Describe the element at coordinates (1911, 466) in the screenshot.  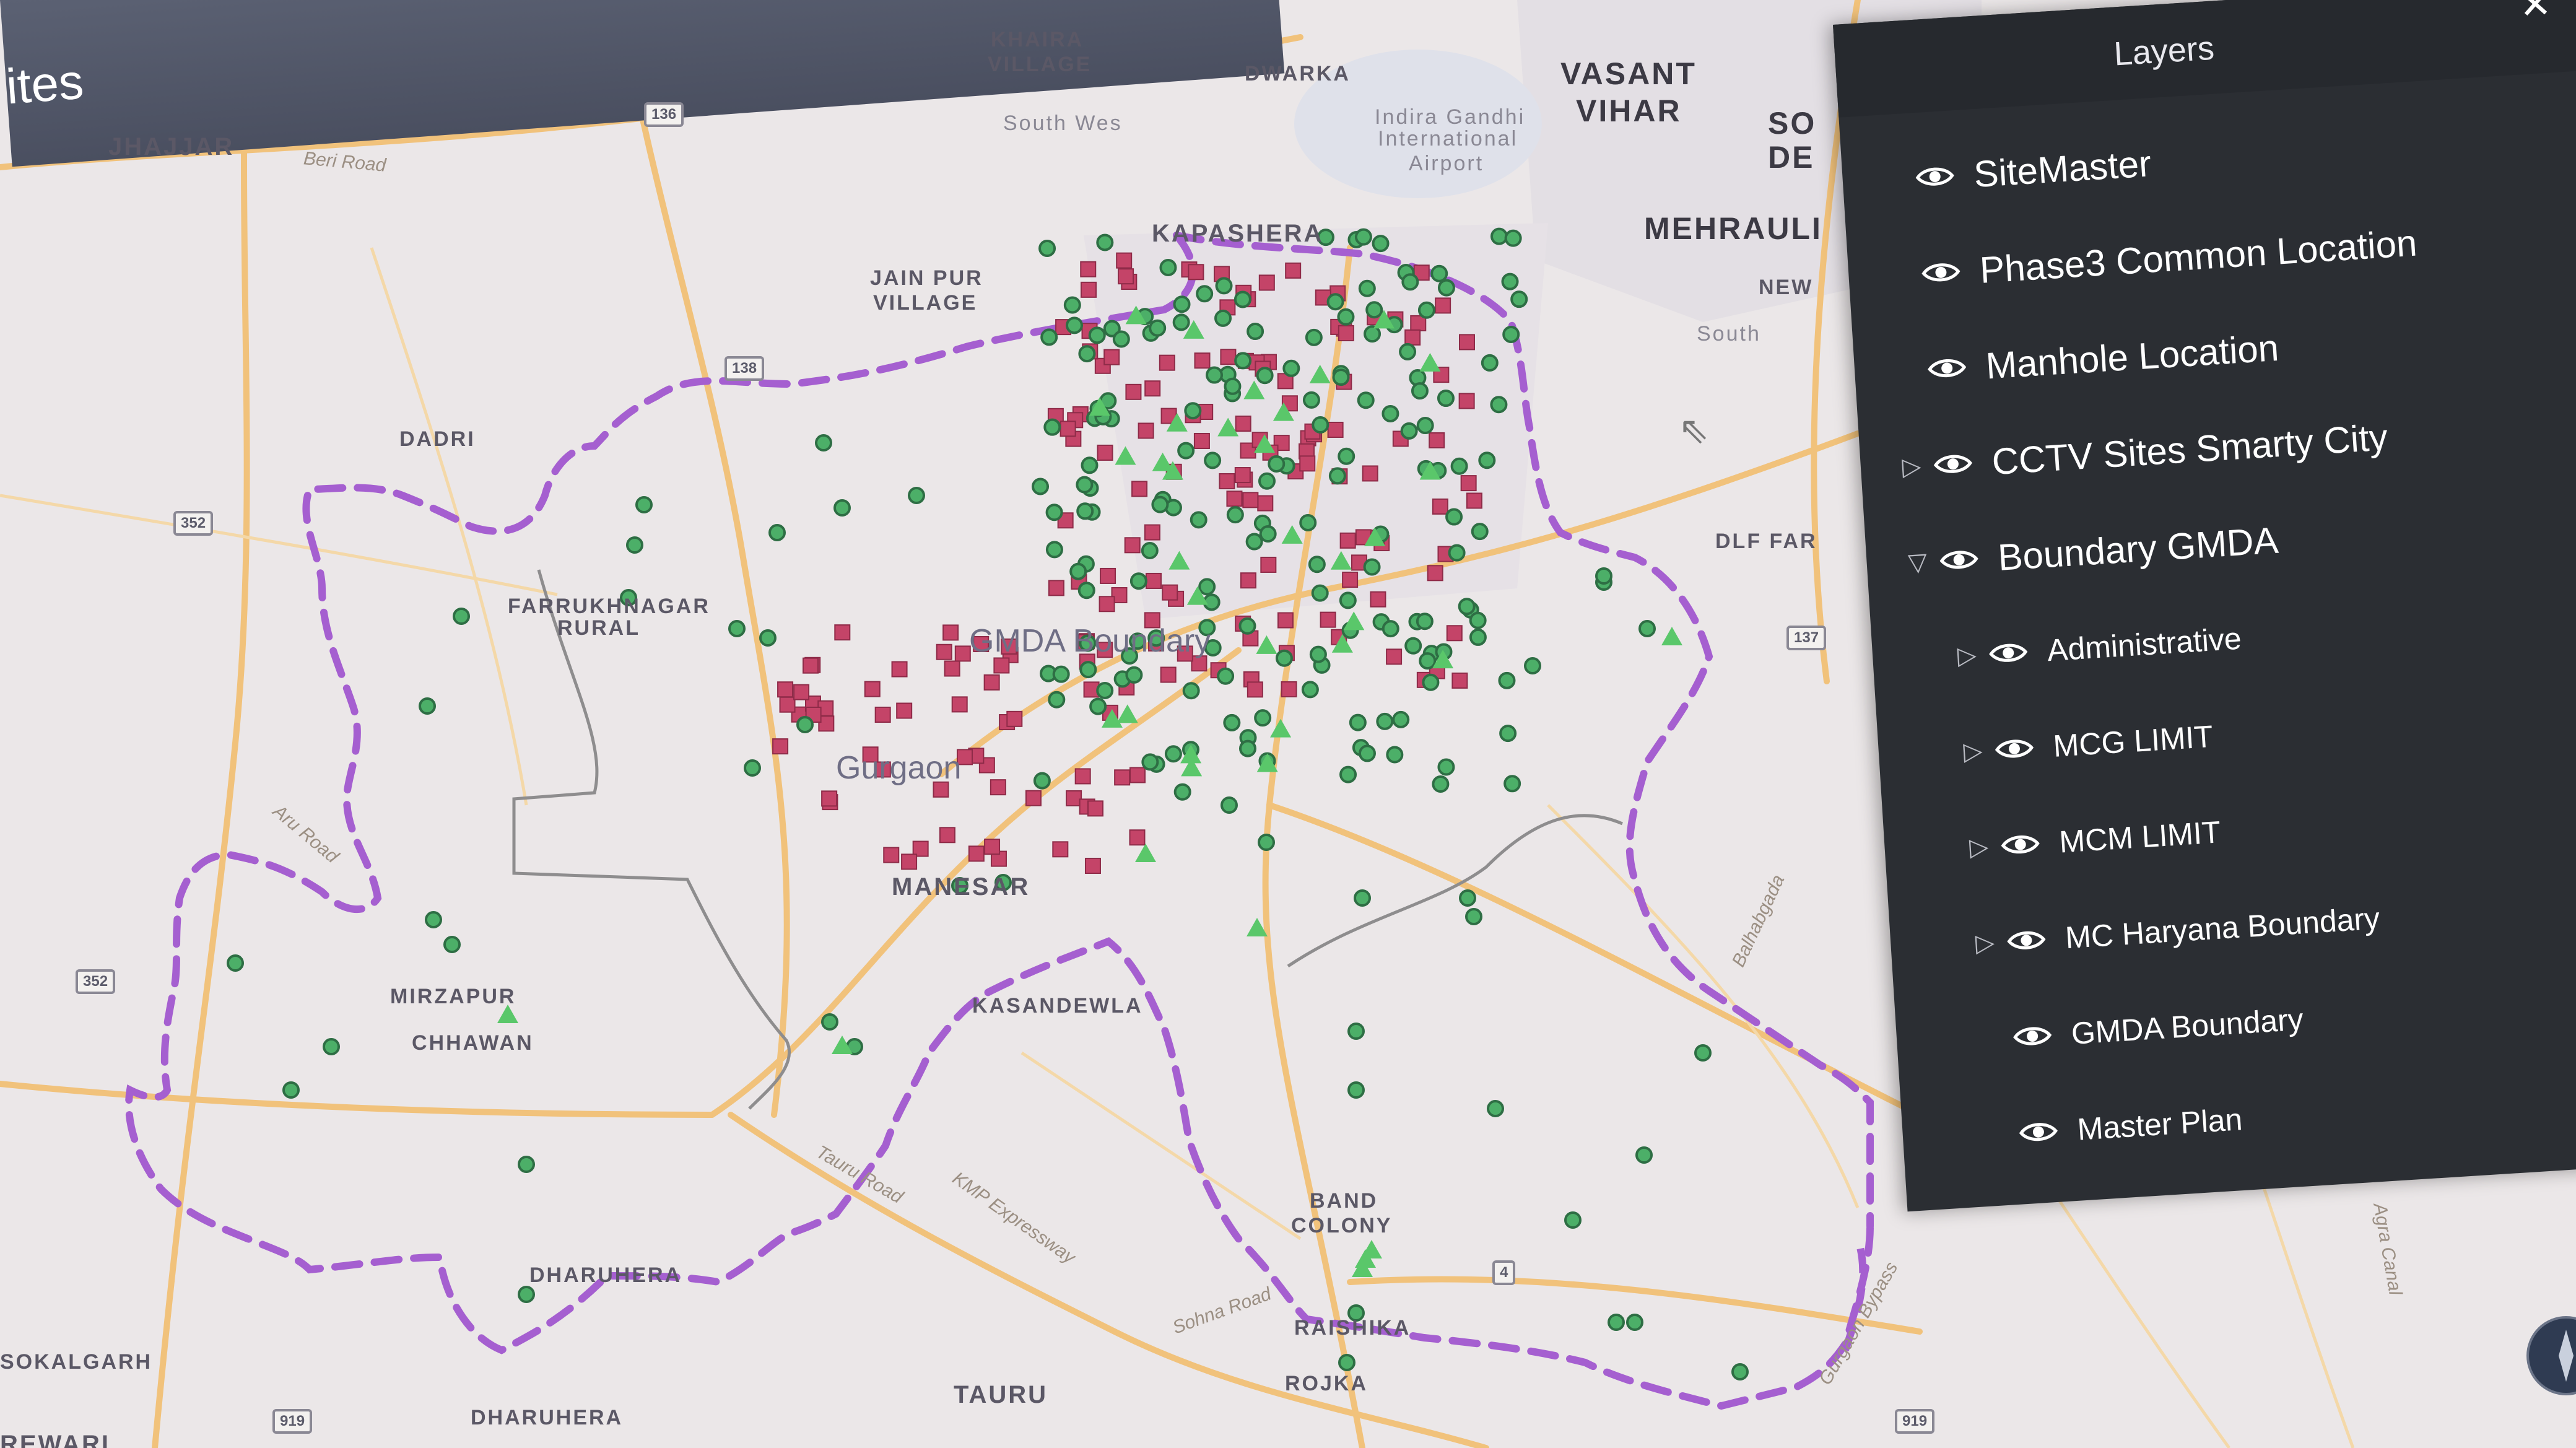
I see `caret-right-icon: ▷` at that location.